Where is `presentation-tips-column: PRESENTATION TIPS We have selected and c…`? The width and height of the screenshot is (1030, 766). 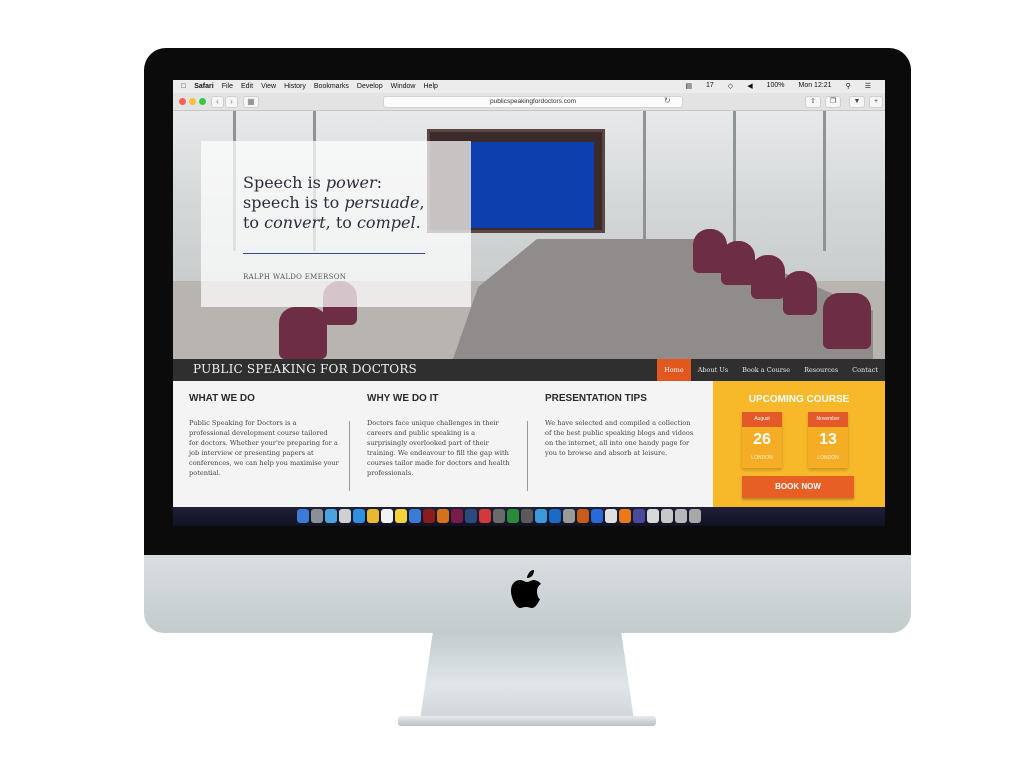 presentation-tips-column: PRESENTATION TIPS We have selected and c… is located at coordinates (620, 425).